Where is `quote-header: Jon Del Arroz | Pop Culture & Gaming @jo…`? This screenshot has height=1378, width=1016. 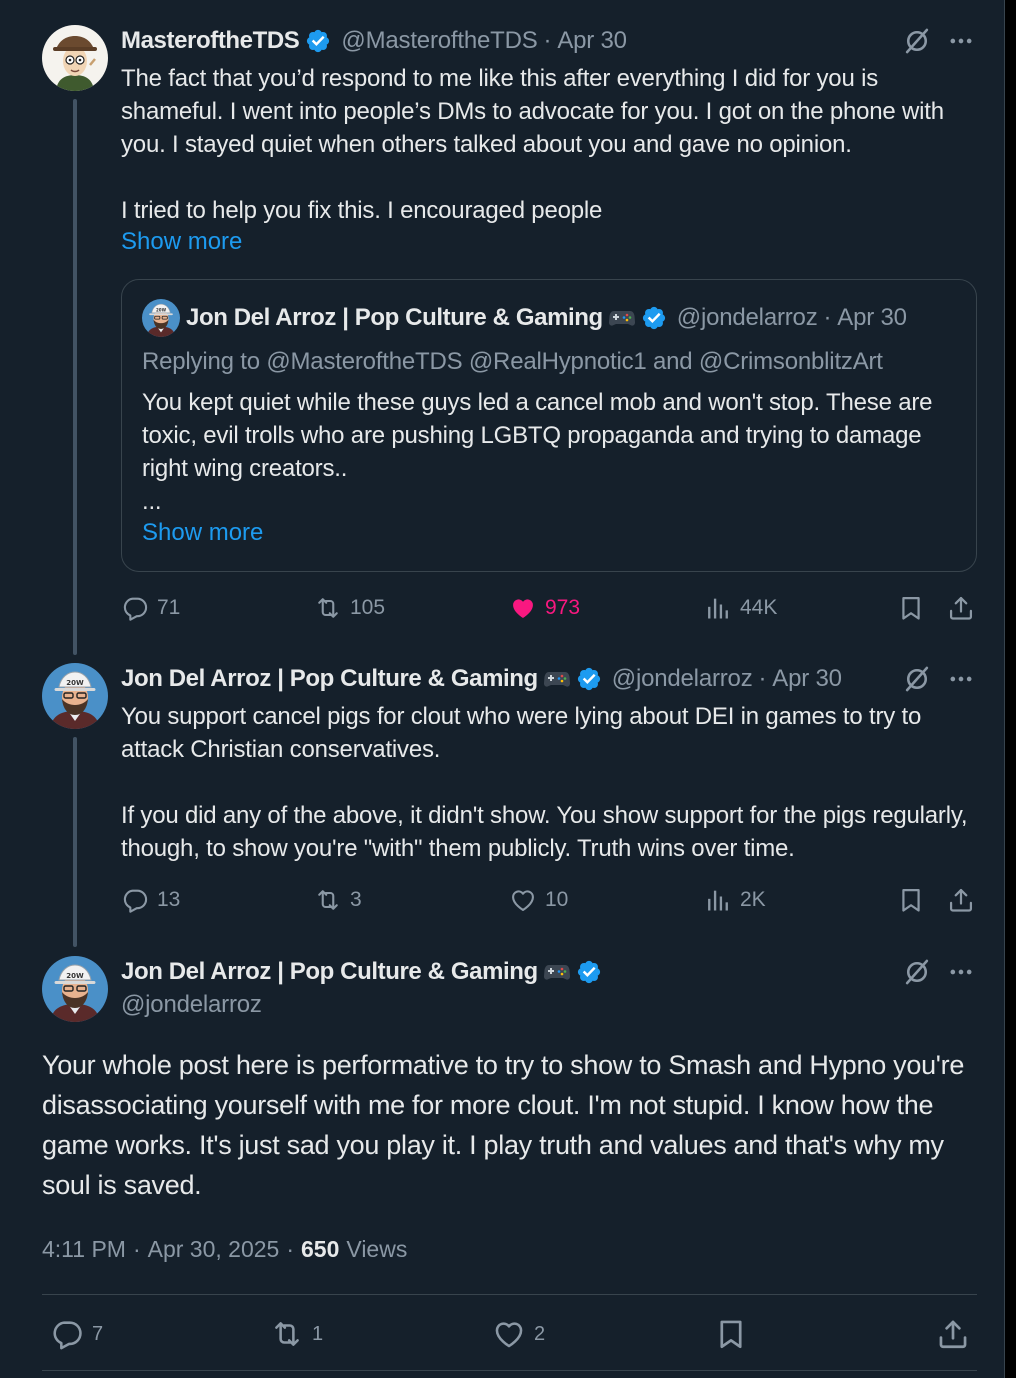 quote-header: Jon Del Arroz | Pop Culture & Gaming @jo… is located at coordinates (524, 318).